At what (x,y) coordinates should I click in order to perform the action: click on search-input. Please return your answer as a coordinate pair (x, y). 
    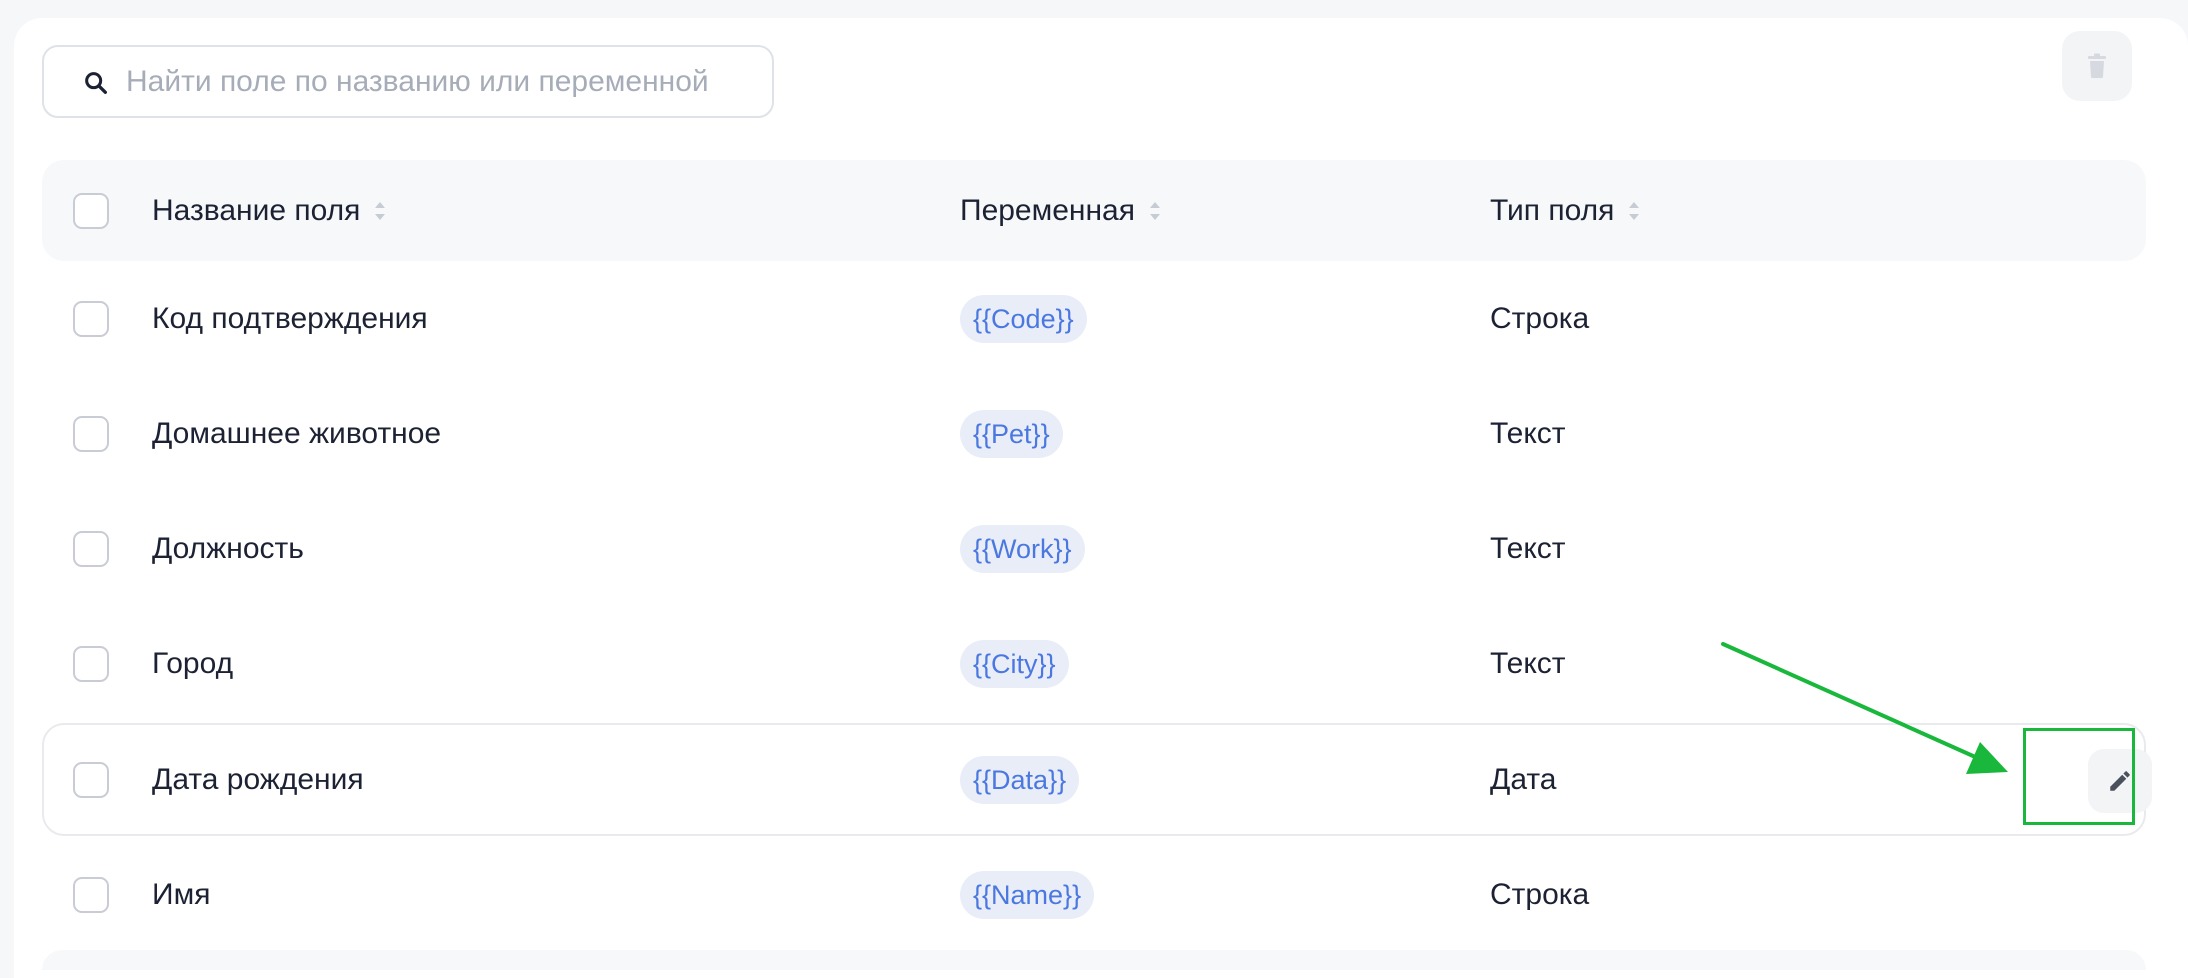
    Looking at the image, I should click on (436, 82).